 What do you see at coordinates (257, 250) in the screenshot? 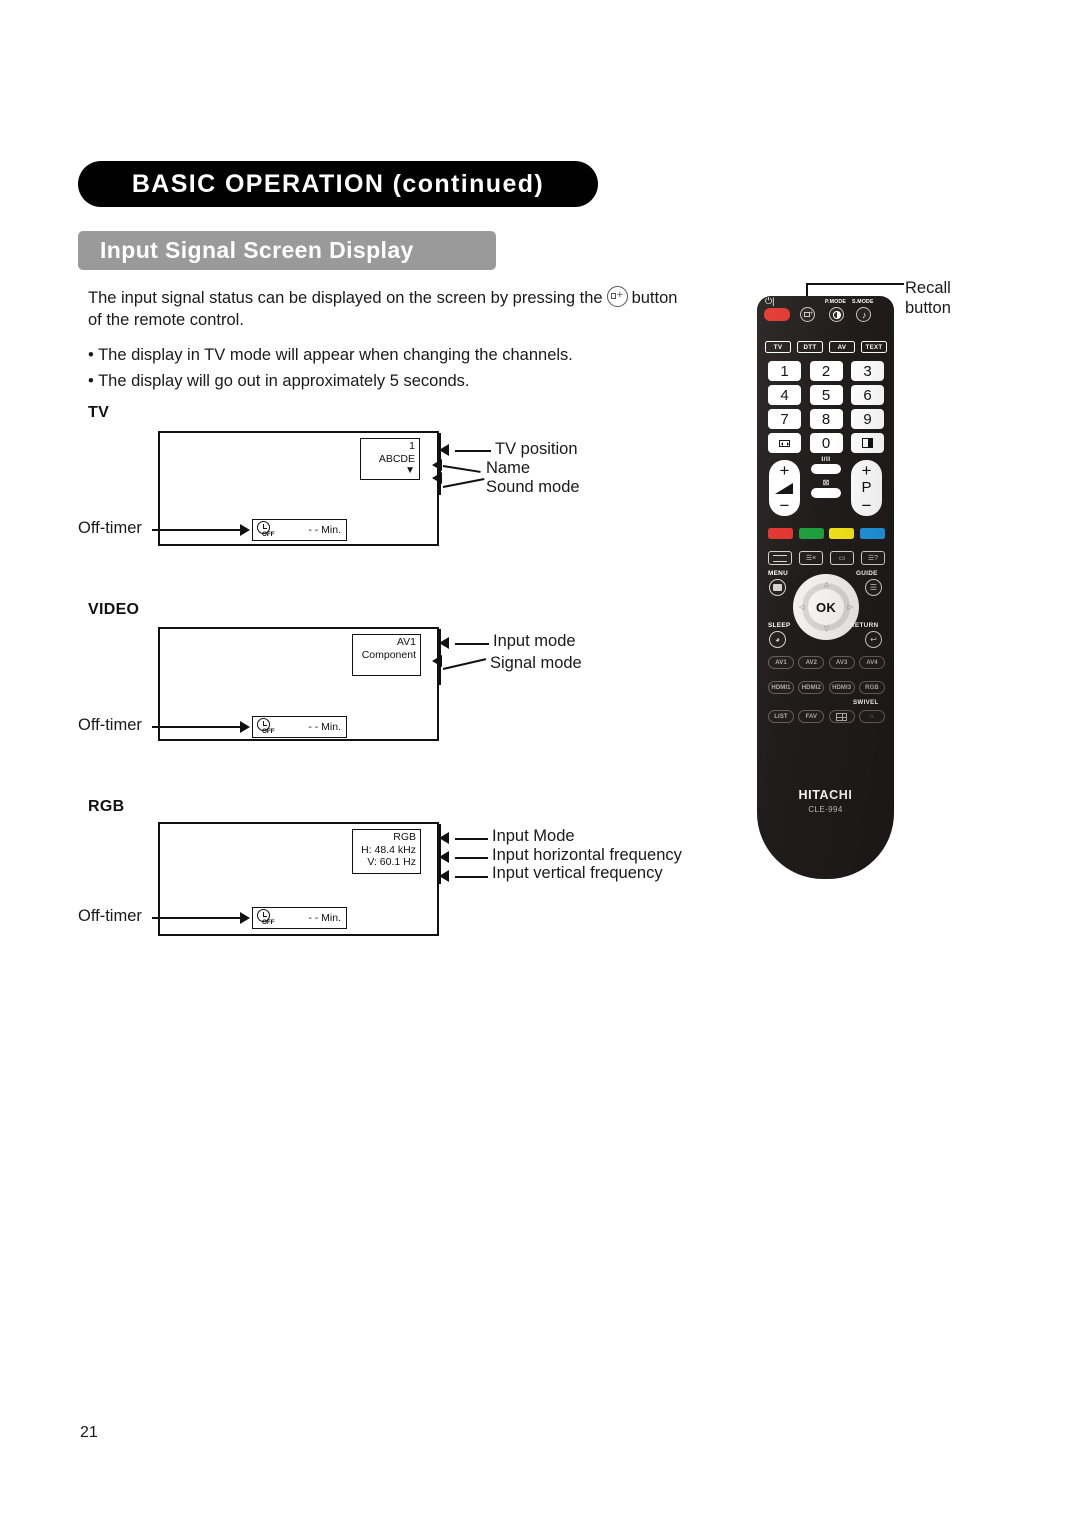
I see `section-title-text: Input Signal Screen Display` at bounding box center [257, 250].